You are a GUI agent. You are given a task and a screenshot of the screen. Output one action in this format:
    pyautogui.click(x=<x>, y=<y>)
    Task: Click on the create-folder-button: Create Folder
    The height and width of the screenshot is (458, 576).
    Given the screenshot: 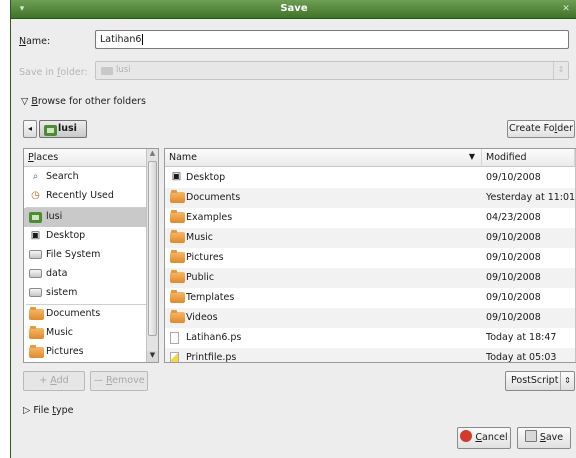 What is the action you would take?
    pyautogui.click(x=541, y=129)
    